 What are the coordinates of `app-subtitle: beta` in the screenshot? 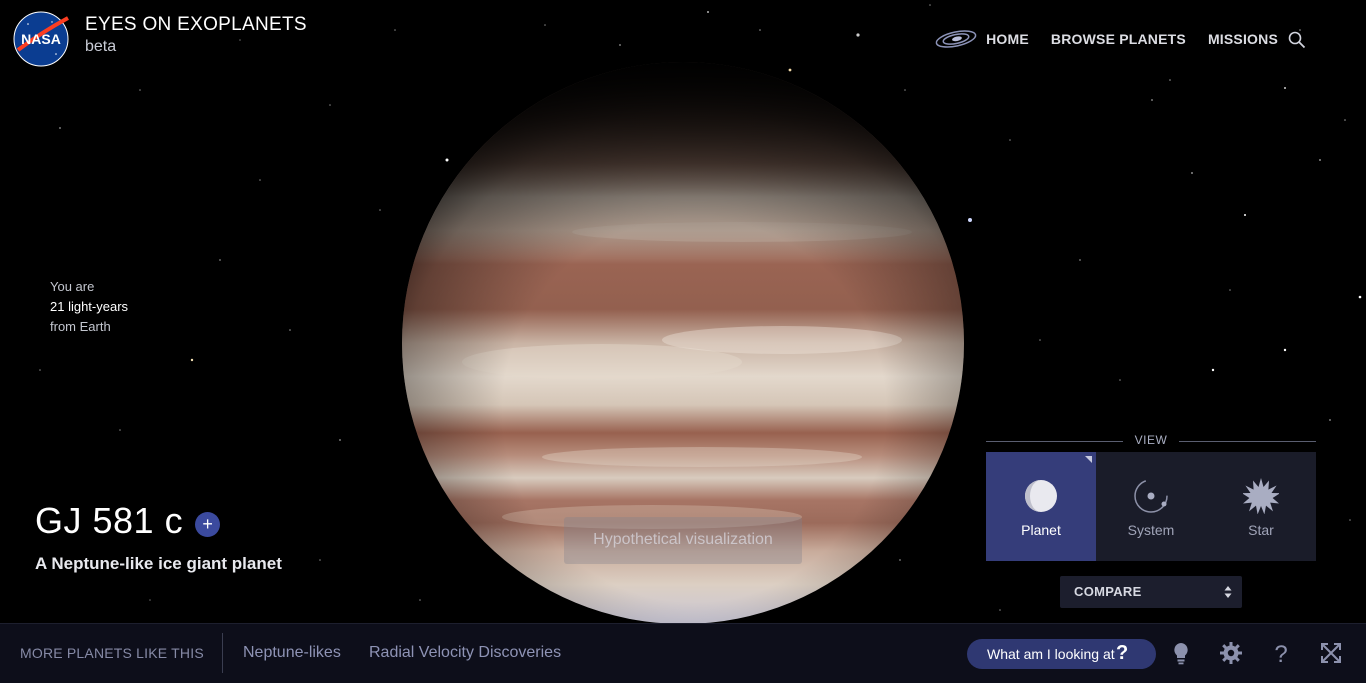 It's located at (101, 46).